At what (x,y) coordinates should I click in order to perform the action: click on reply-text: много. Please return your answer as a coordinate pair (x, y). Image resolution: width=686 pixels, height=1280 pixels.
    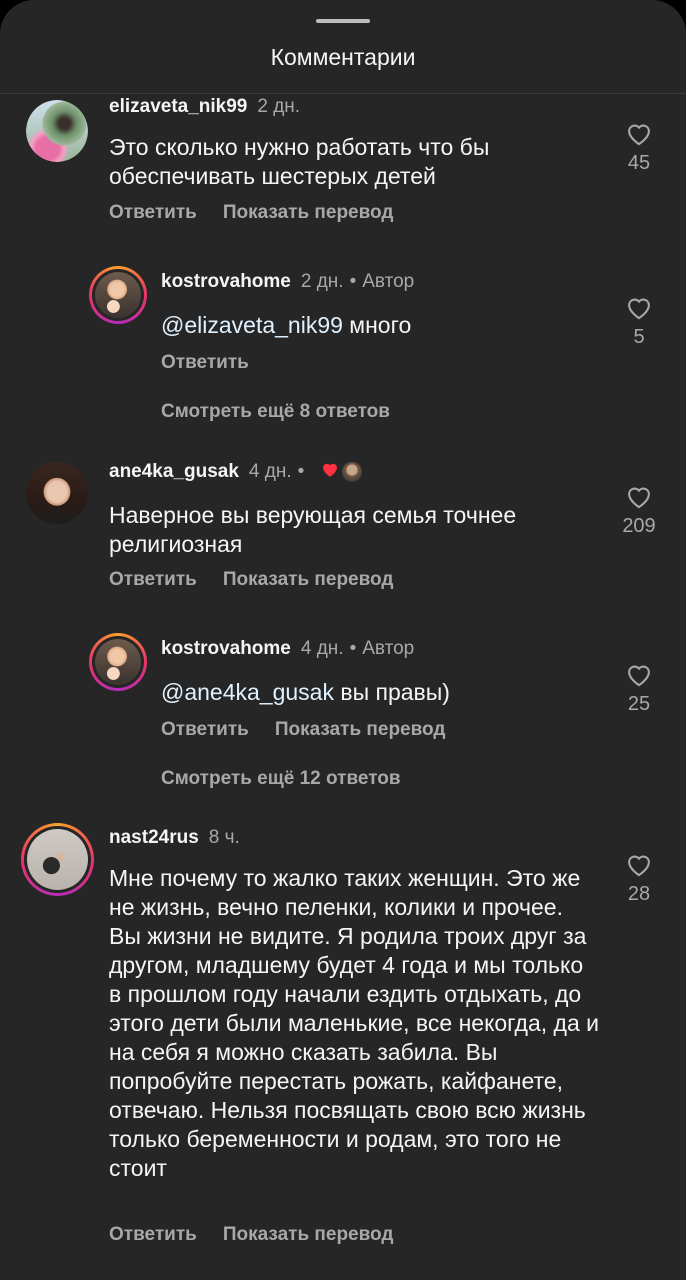
    Looking at the image, I should click on (377, 325).